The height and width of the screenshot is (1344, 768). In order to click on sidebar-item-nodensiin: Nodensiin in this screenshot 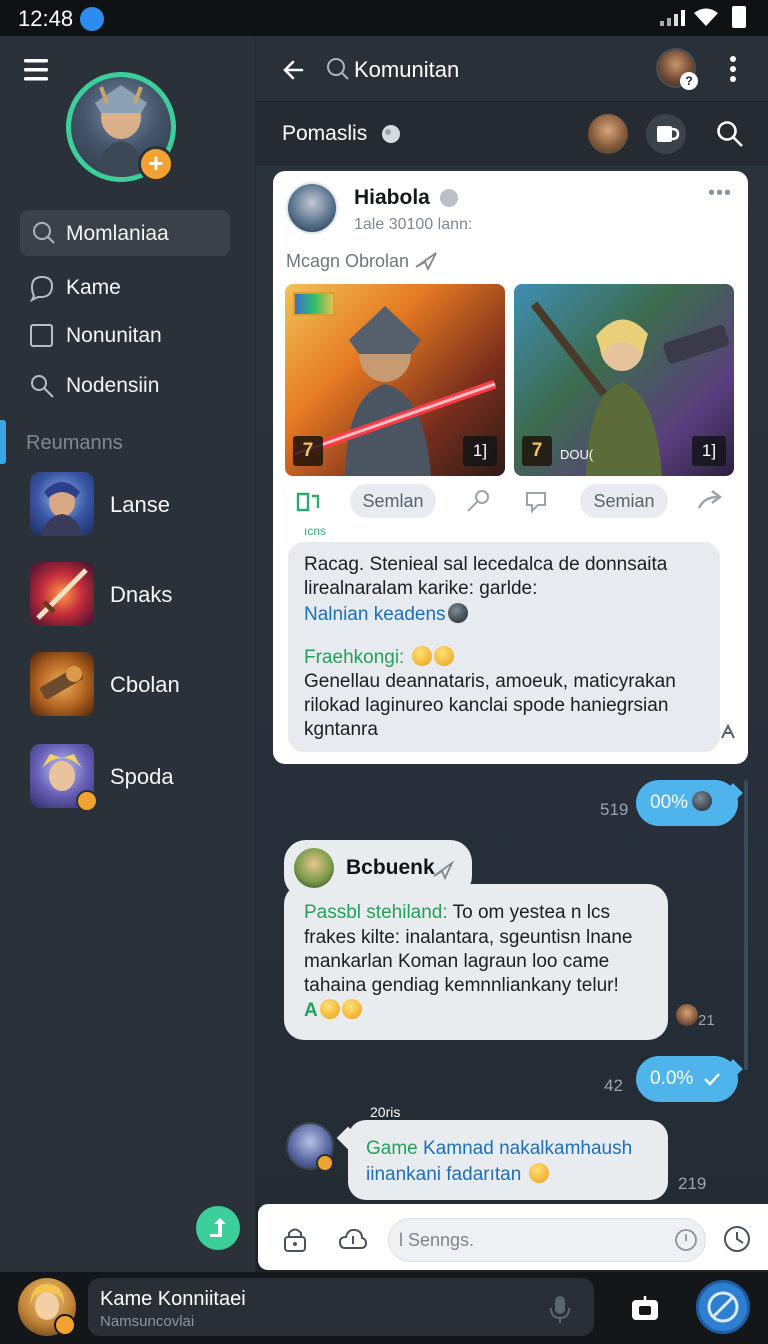, I will do `click(138, 386)`.